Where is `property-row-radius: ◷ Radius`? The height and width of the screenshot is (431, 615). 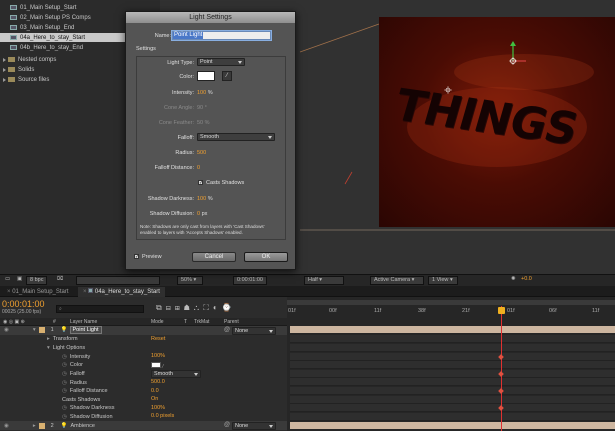 property-row-radius: ◷ Radius is located at coordinates (143, 382).